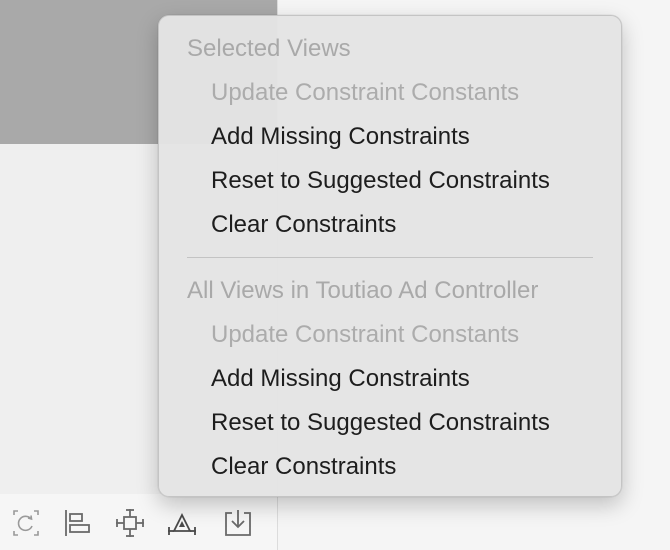 The width and height of the screenshot is (670, 550). What do you see at coordinates (414, 225) in the screenshot?
I see `menu-item-clear-constraints-selected: Clear Constraints` at bounding box center [414, 225].